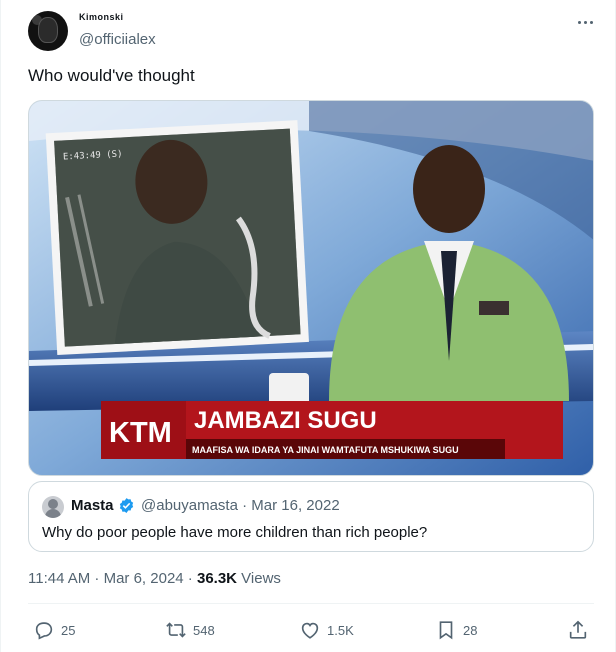  I want to click on reply-count: 25, so click(68, 630).